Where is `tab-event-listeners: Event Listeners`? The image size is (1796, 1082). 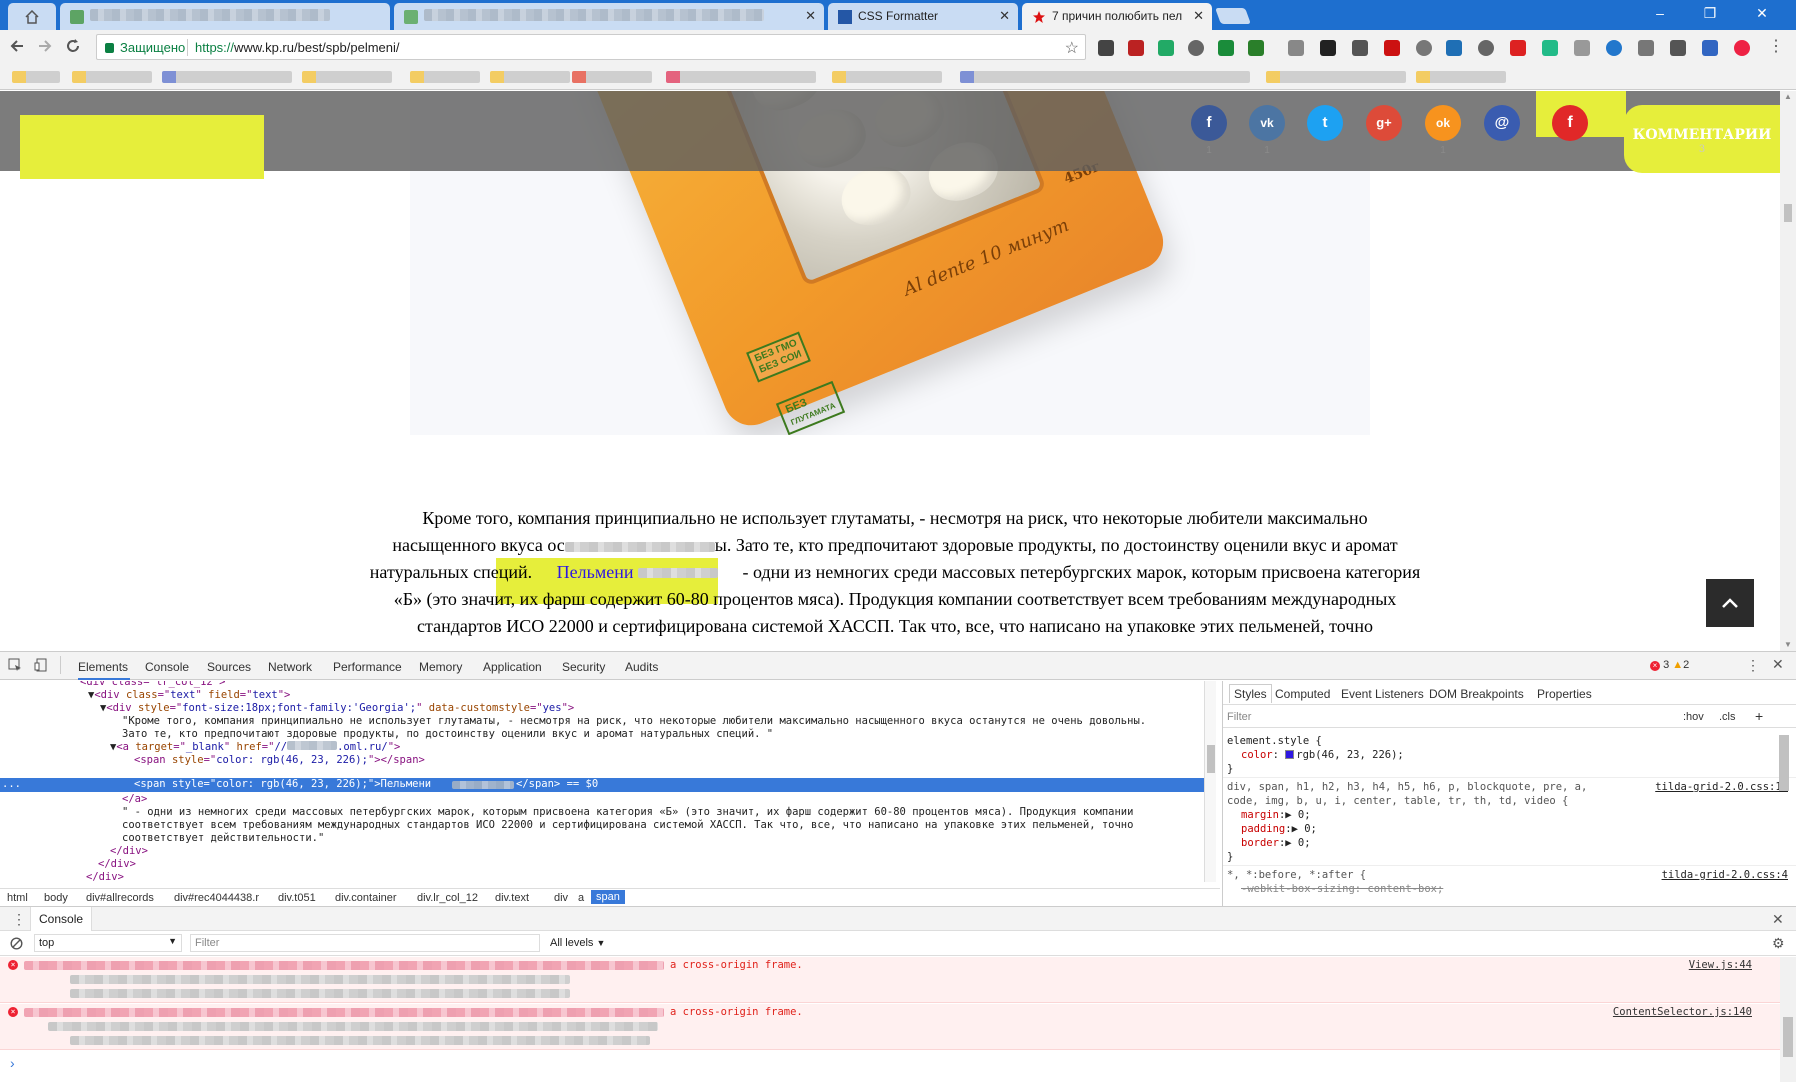
tab-event-listeners: Event Listeners is located at coordinates (1382, 694).